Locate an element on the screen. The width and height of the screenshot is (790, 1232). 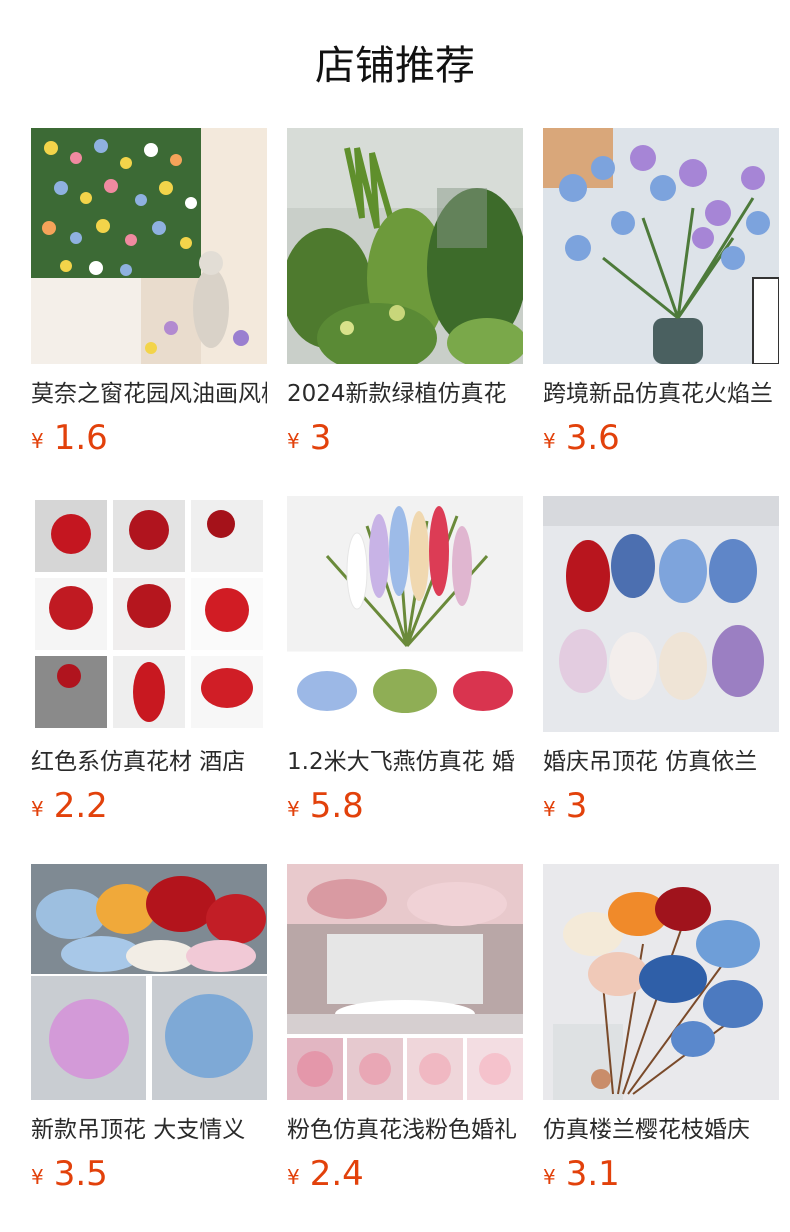
product-price: ¥3.1 is located at coordinates (581, 1174).